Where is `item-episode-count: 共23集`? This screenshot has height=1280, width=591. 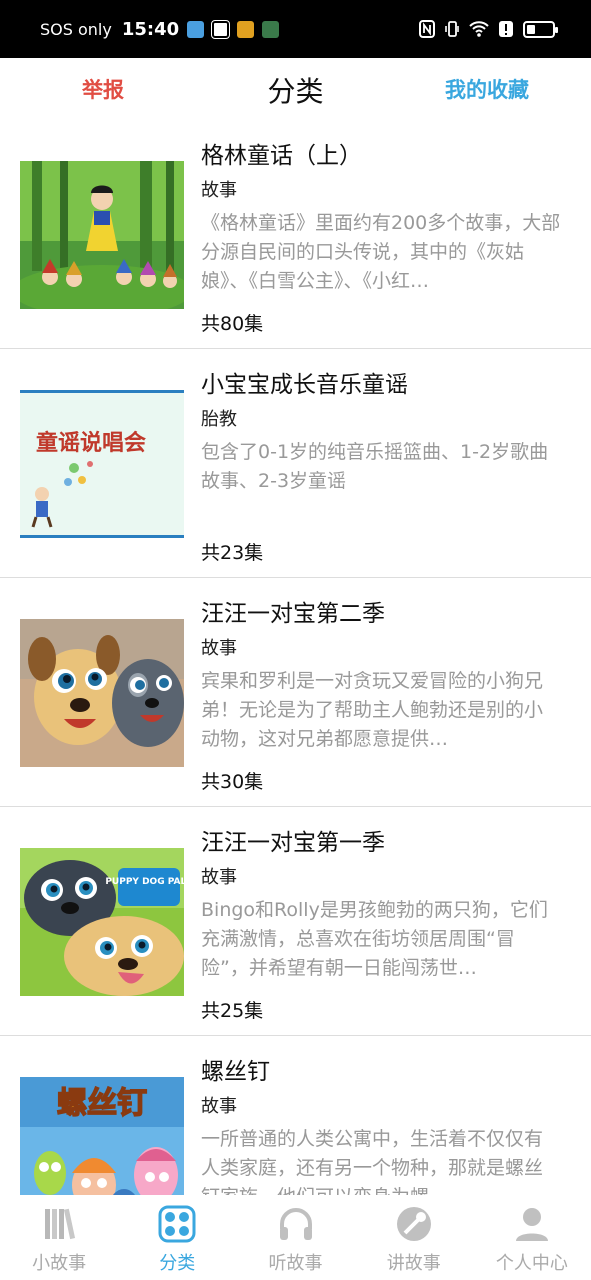 item-episode-count: 共23集 is located at coordinates (232, 553).